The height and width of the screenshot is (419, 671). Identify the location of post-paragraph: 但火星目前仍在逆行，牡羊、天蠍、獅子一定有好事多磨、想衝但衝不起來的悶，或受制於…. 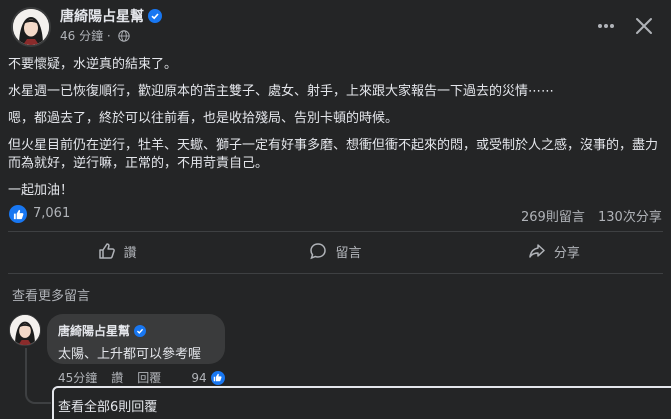
(333, 154).